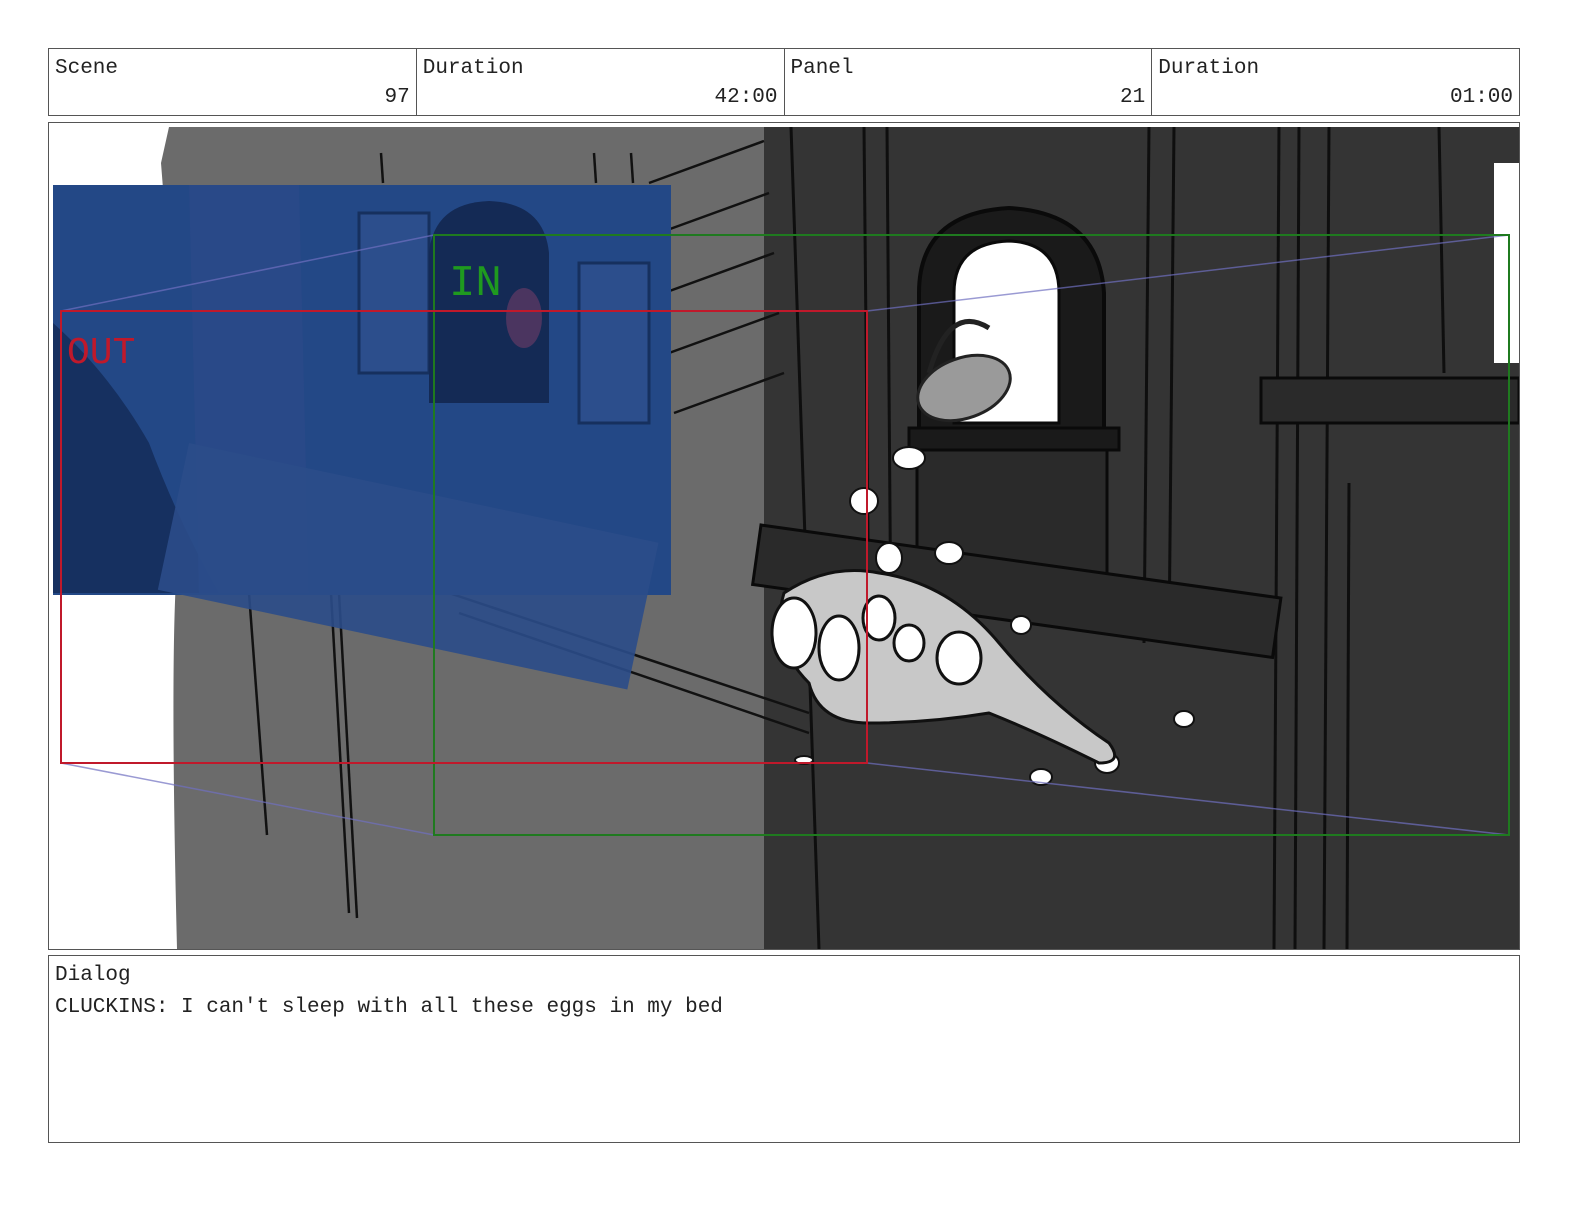  I want to click on panel-duration-cell: Duration 01:00, so click(1335, 82).